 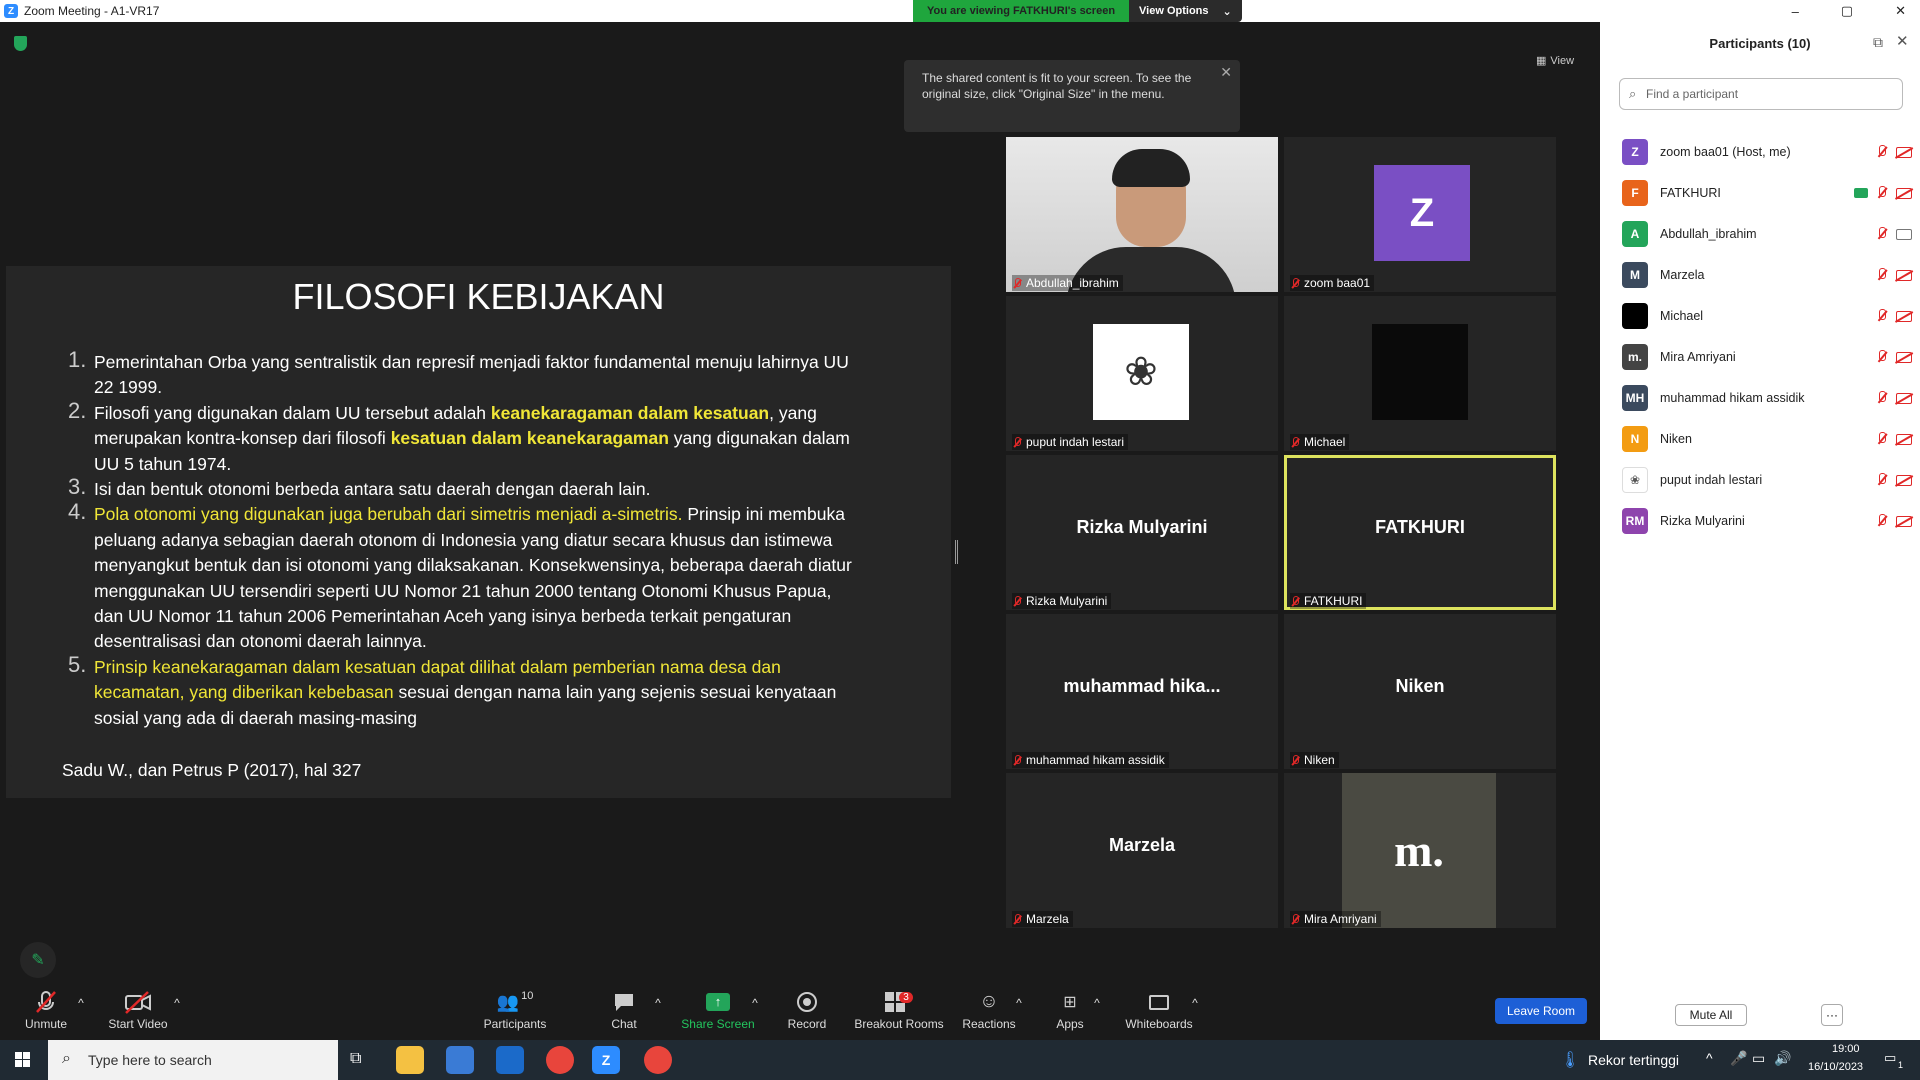 I want to click on reactions-button: ☺ Reactions, so click(x=989, y=1010).